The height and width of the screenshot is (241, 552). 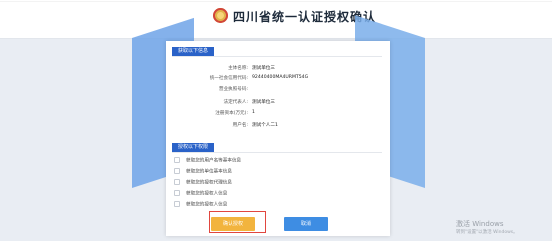 What do you see at coordinates (235, 102) in the screenshot?
I see `info-label: 法定代表人:` at bounding box center [235, 102].